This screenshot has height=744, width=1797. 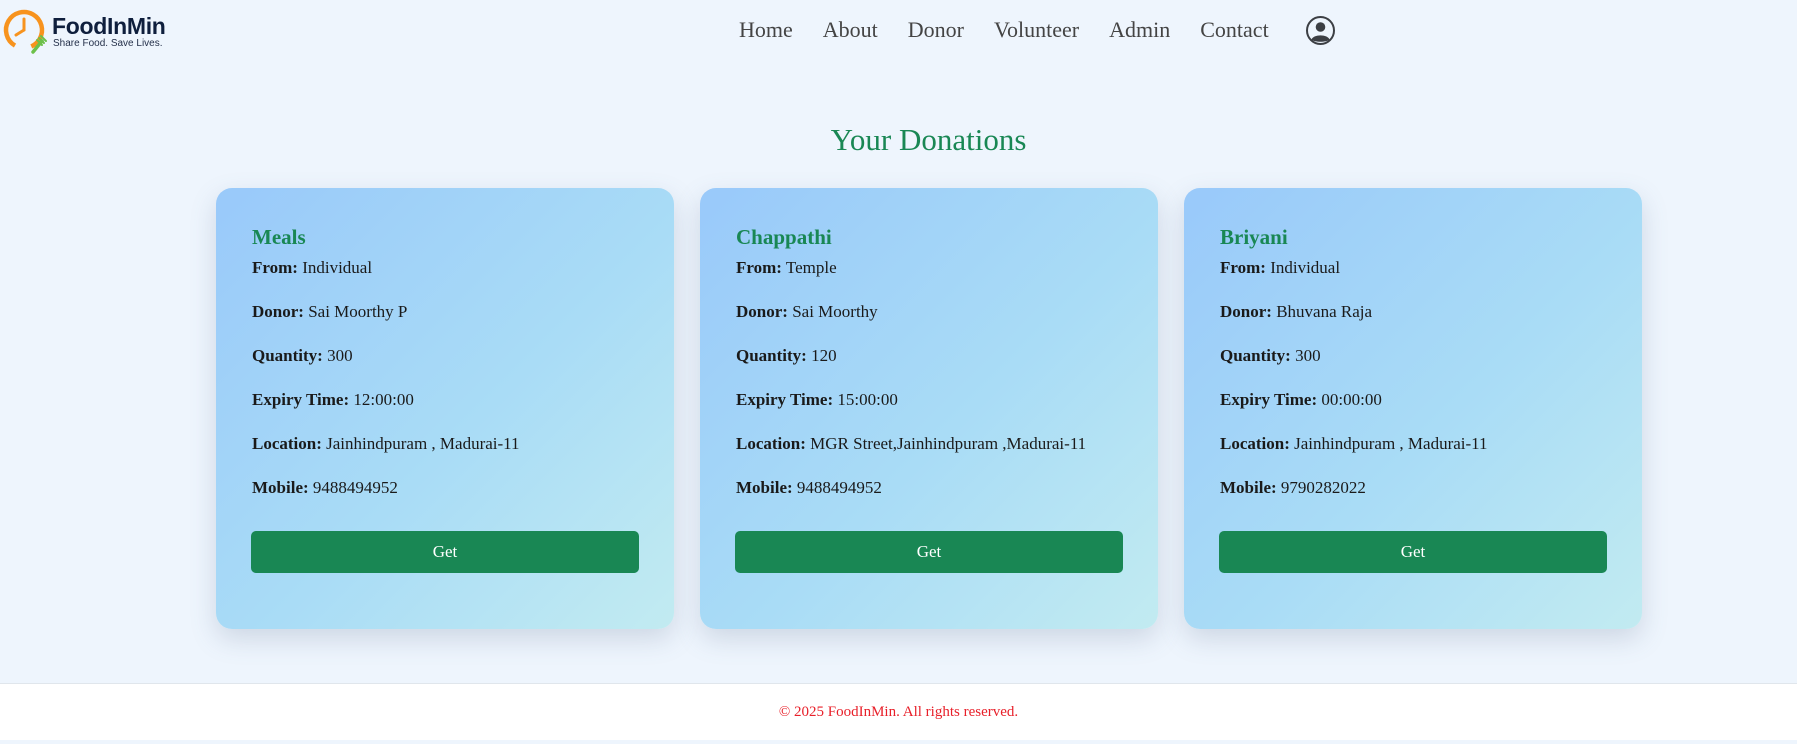 I want to click on donation-title: Briyani, so click(x=1254, y=237).